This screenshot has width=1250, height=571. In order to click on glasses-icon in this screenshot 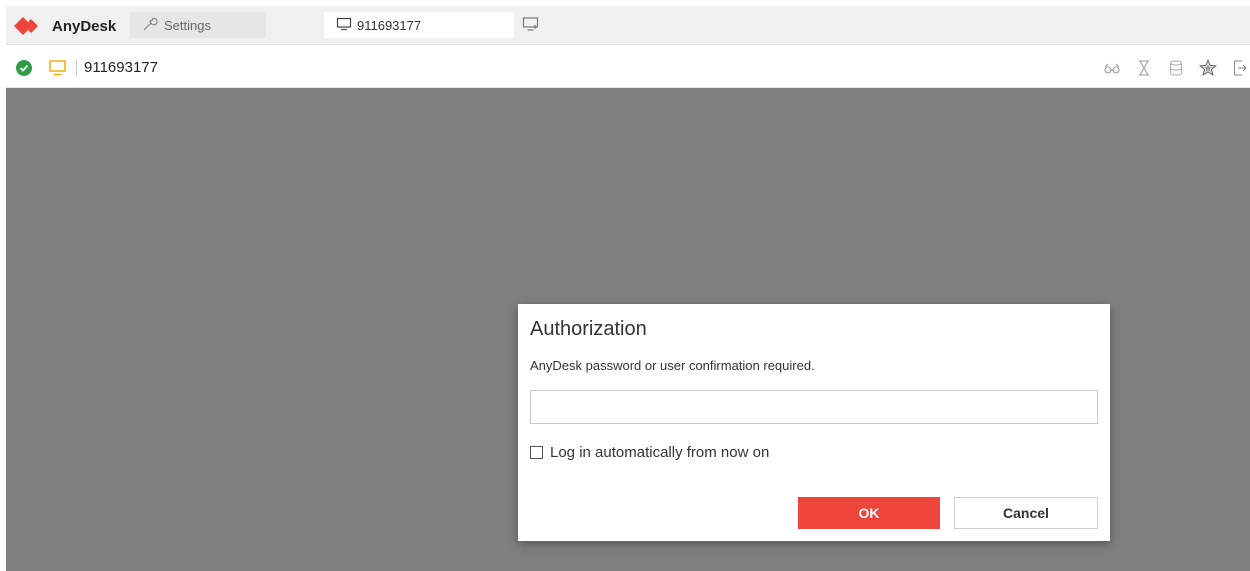, I will do `click(1112, 68)`.